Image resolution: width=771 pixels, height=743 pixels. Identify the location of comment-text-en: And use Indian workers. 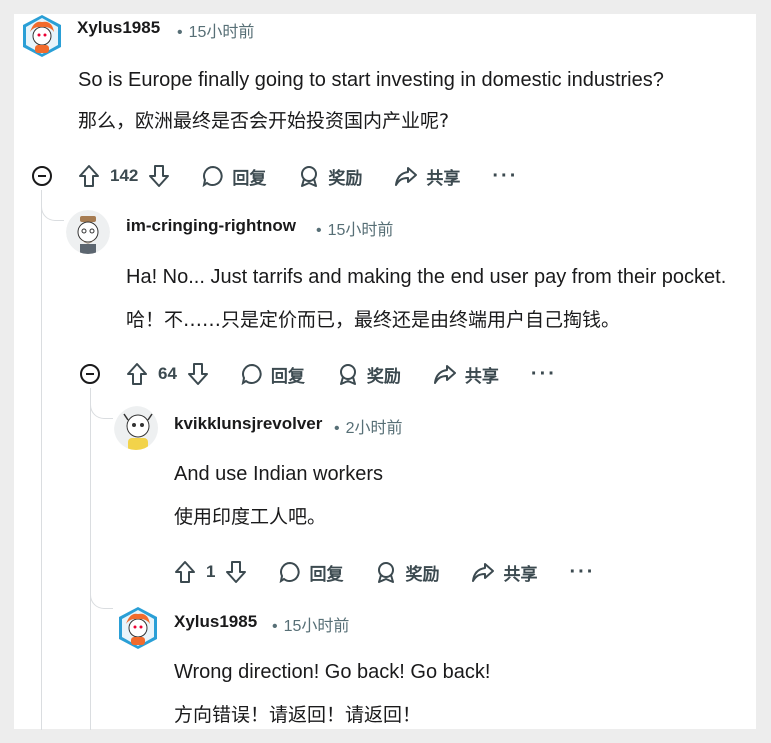
(279, 474).